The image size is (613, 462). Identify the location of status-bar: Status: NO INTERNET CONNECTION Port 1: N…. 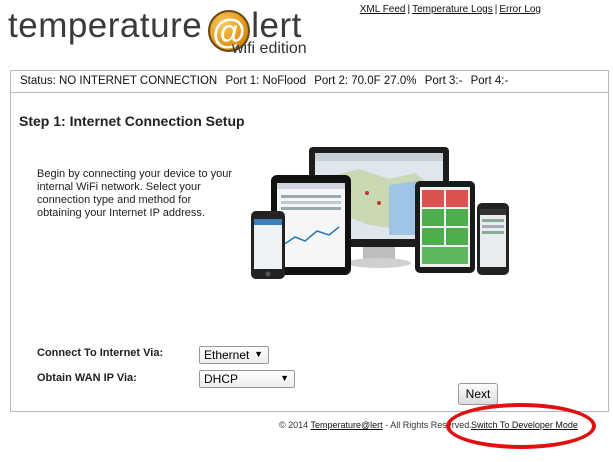
(309, 81).